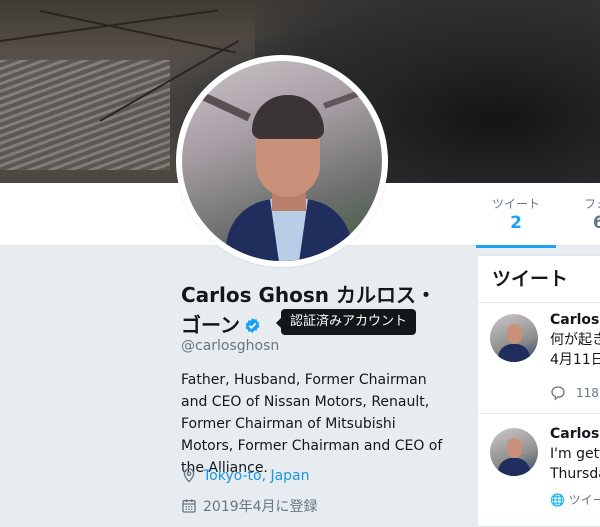 This screenshot has height=527, width=600. I want to click on tweet-text: Thursda, so click(575, 474).